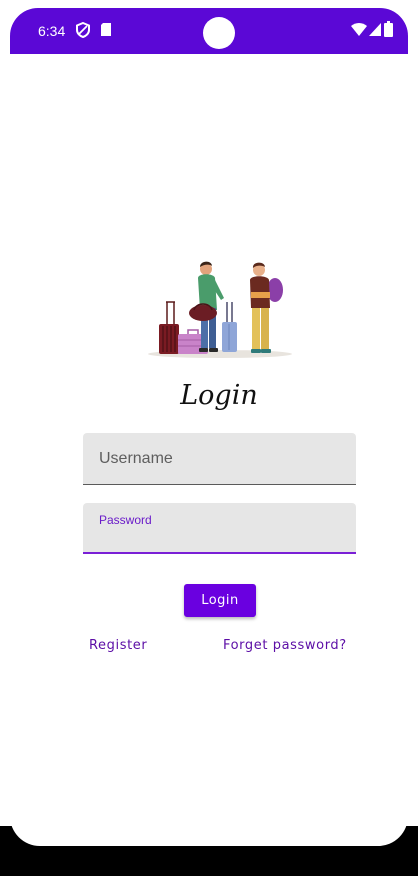  Describe the element at coordinates (125, 520) in the screenshot. I see `password-label: Password` at that location.